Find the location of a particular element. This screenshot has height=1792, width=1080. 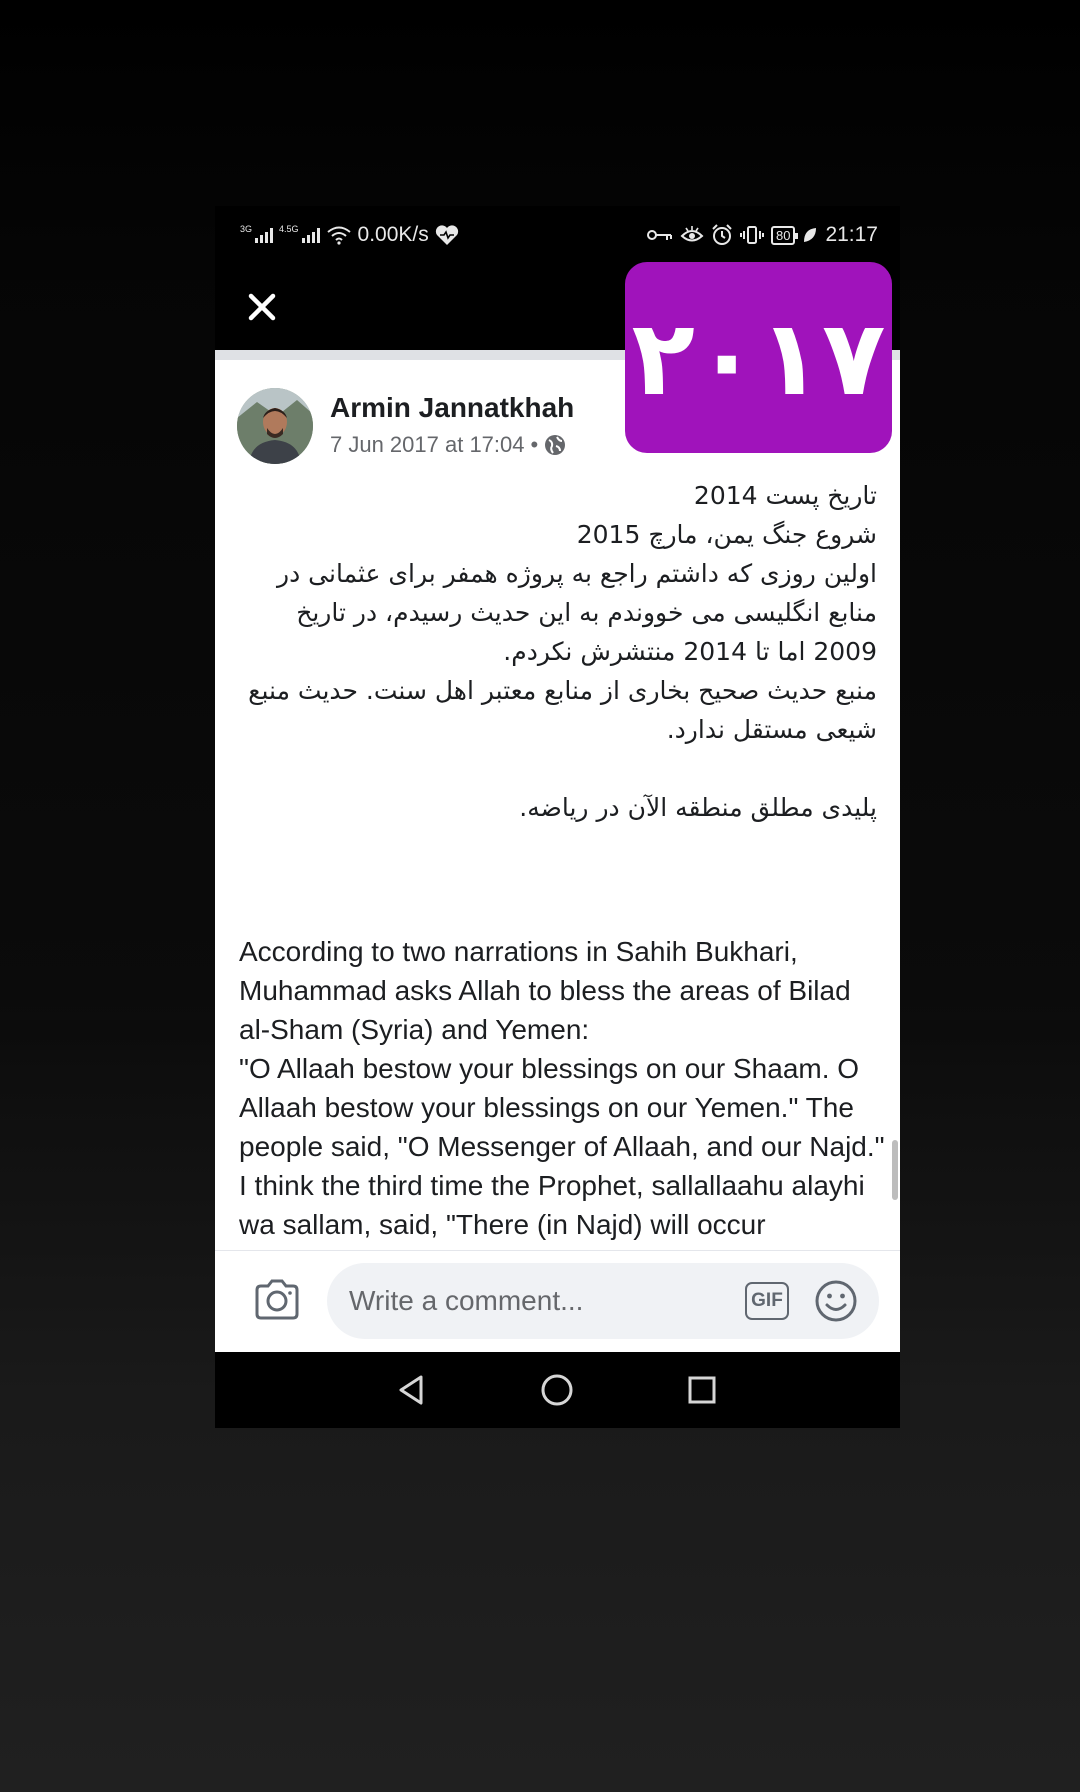

emoji-icon is located at coordinates (836, 1301).